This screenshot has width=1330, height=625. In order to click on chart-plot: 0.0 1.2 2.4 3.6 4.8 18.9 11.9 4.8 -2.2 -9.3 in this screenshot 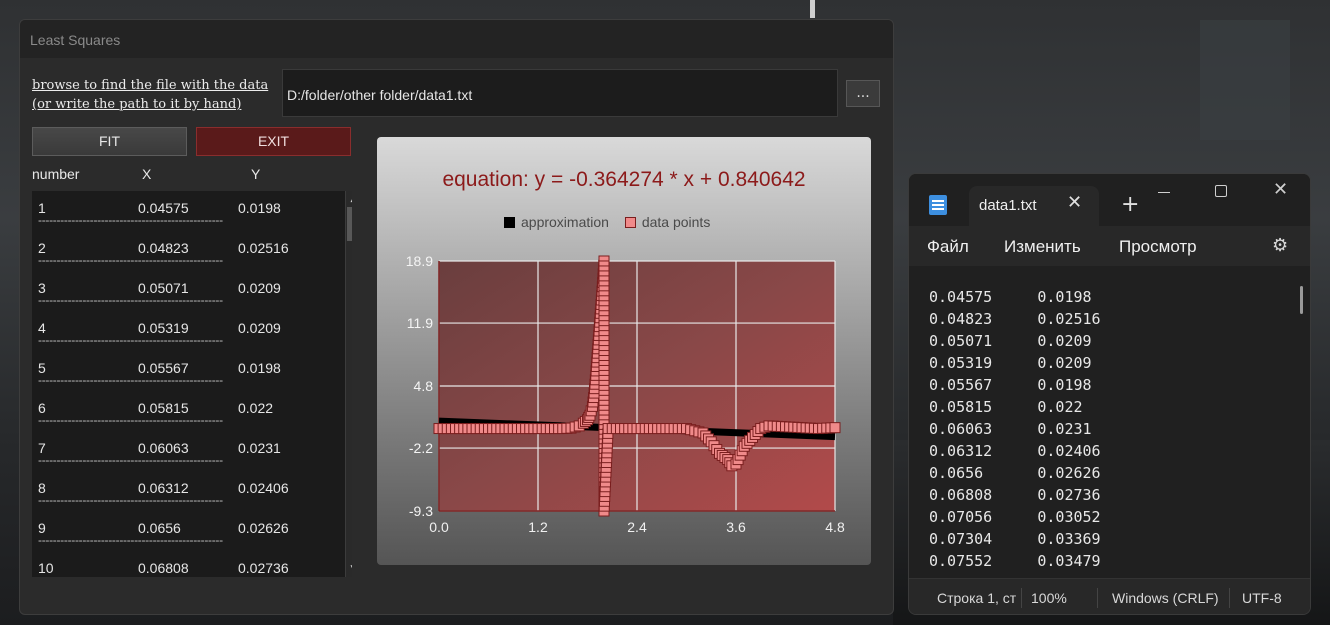, I will do `click(625, 394)`.